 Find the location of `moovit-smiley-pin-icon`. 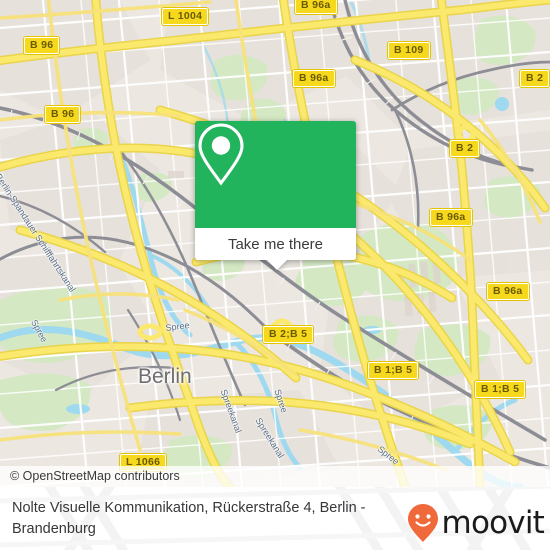

moovit-smiley-pin-icon is located at coordinates (422, 523).